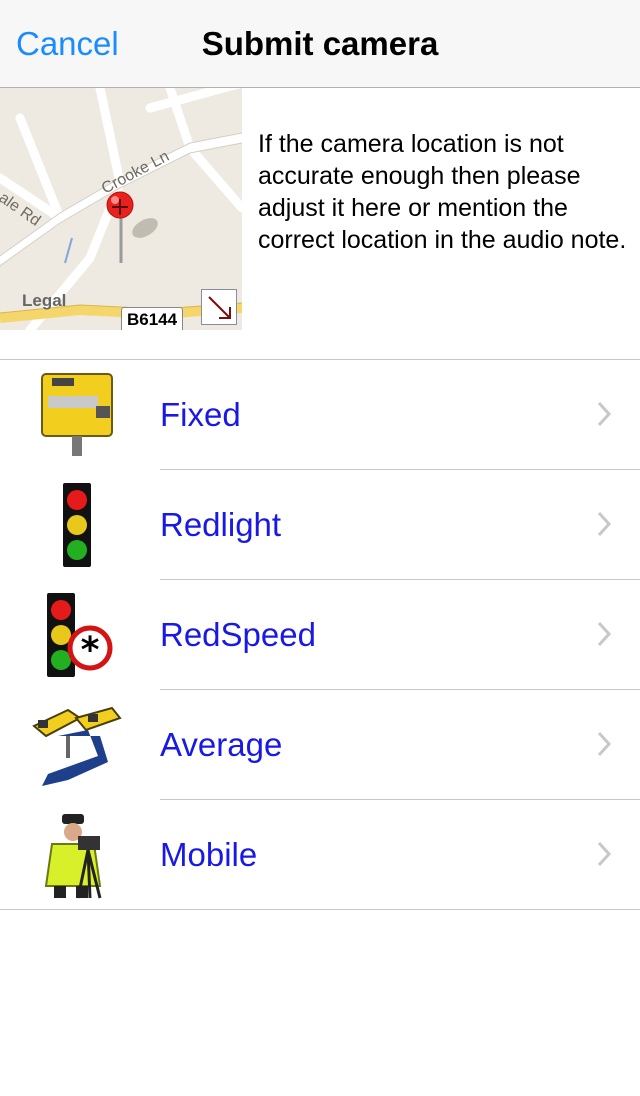 The height and width of the screenshot is (1096, 640). I want to click on camera-type-row-average: Average, so click(320, 745).